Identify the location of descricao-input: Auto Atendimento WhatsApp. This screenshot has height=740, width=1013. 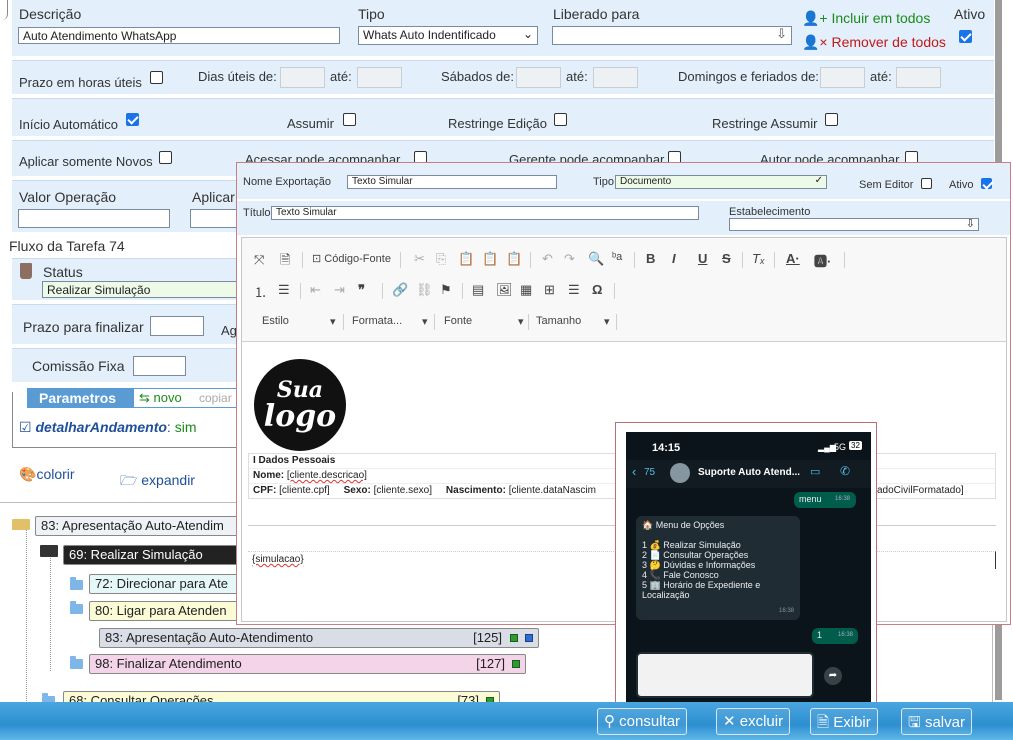
(179, 35).